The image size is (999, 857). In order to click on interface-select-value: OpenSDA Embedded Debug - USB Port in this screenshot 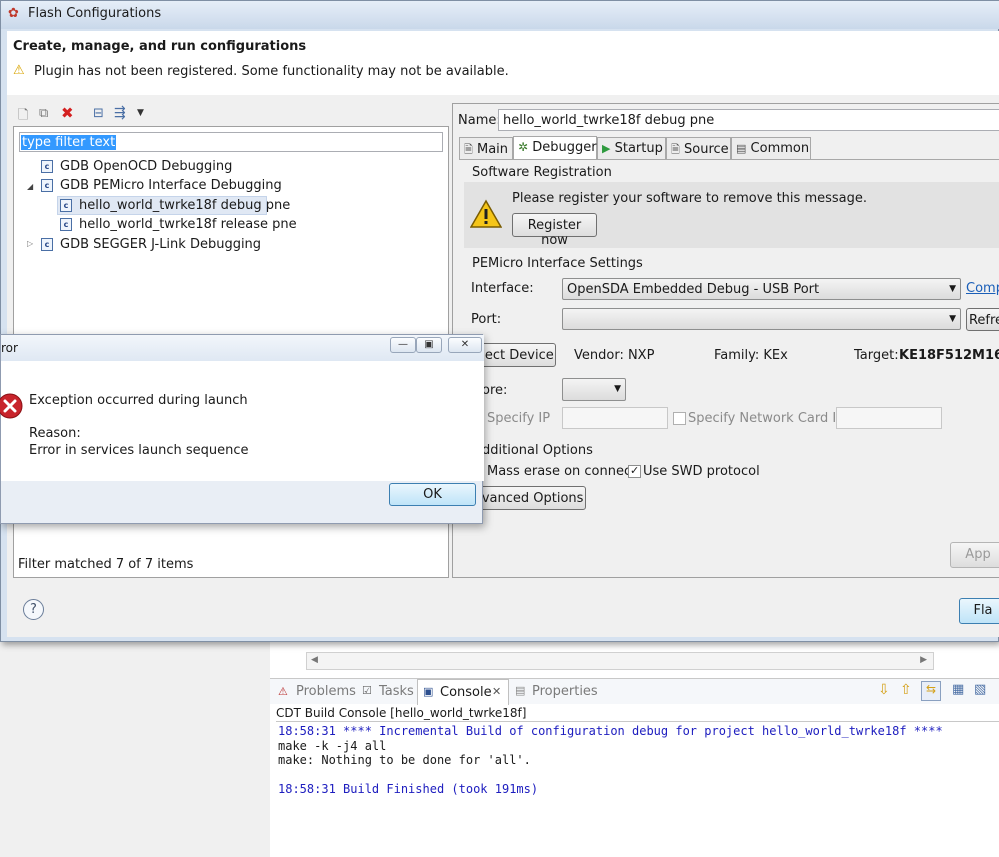, I will do `click(693, 289)`.